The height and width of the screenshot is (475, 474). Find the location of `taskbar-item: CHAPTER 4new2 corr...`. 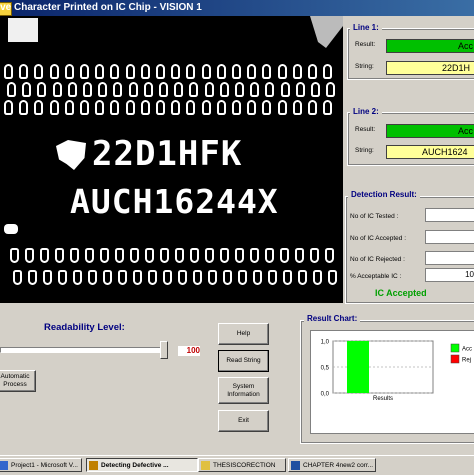

taskbar-item: CHAPTER 4new2 corr... is located at coordinates (332, 465).